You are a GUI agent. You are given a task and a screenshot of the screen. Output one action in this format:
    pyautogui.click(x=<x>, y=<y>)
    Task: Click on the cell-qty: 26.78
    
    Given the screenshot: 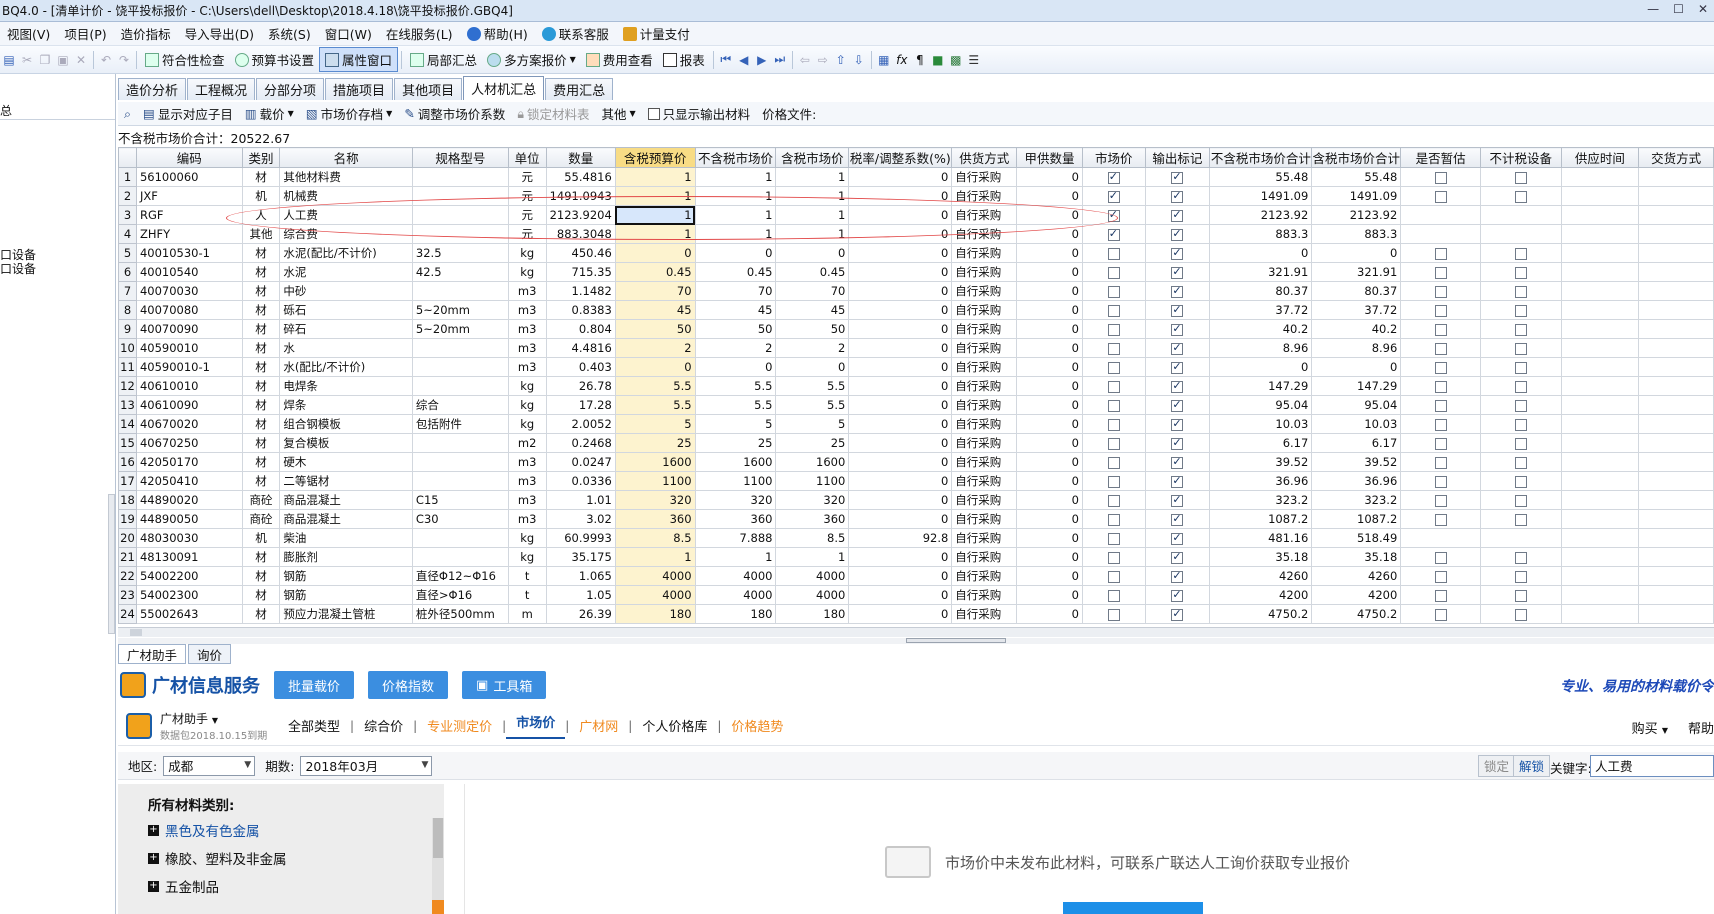 What is the action you would take?
    pyautogui.click(x=580, y=386)
    